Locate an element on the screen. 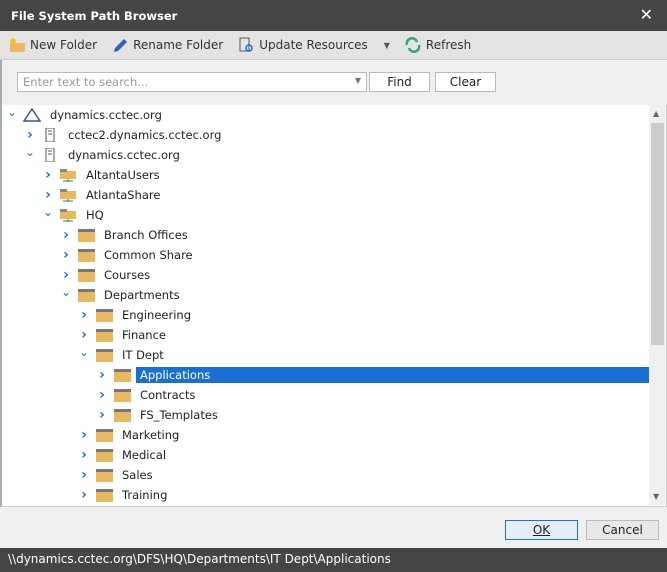  tree-node: › Contracts is located at coordinates (148, 395).